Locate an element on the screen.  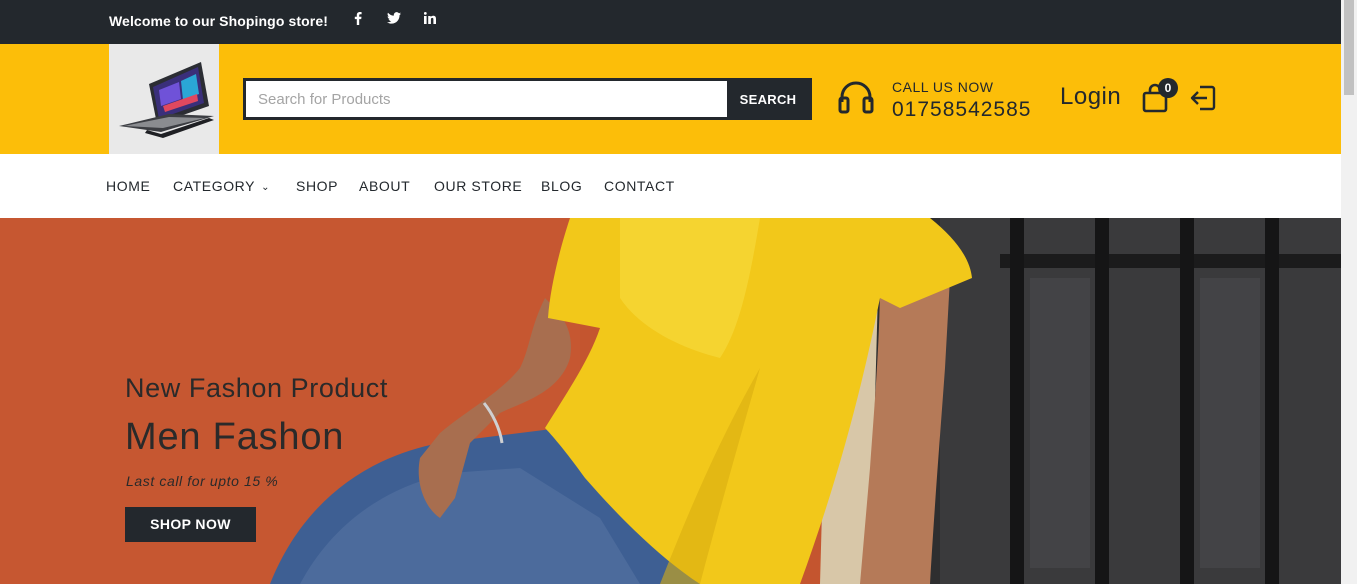
nav-item-category-label: CATEGORY is located at coordinates (214, 186).